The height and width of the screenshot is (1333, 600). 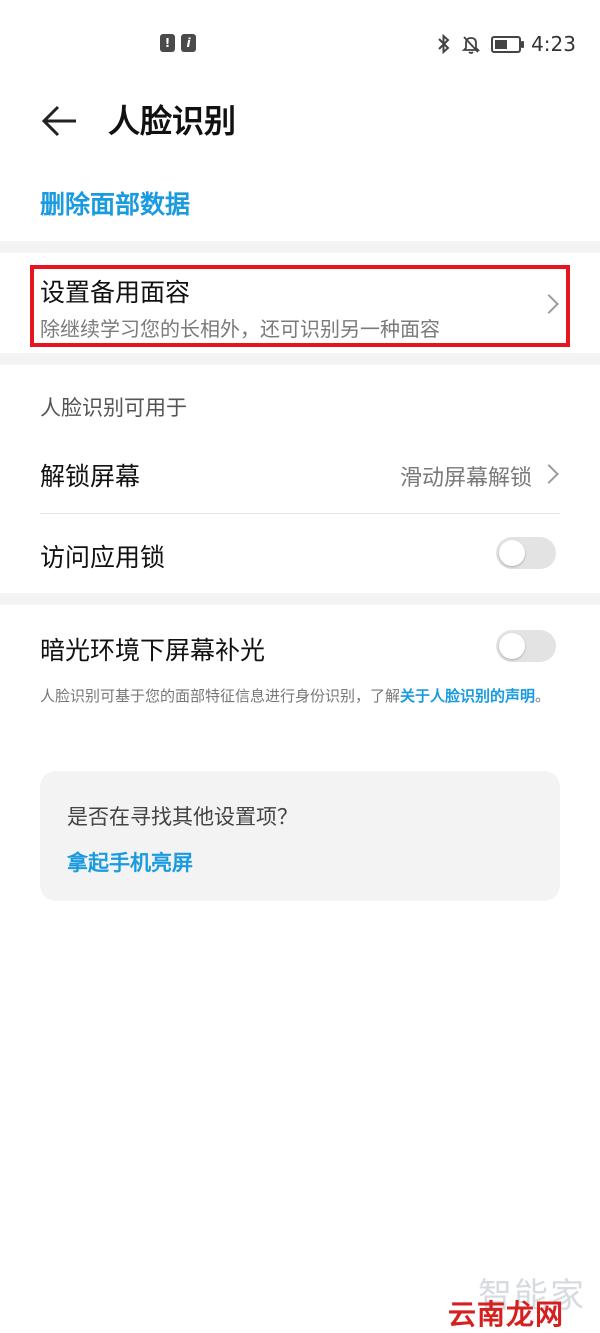 I want to click on alternate-face-subtitle: 除继续学习您的长相外，还可识别另一种面容, so click(x=240, y=329).